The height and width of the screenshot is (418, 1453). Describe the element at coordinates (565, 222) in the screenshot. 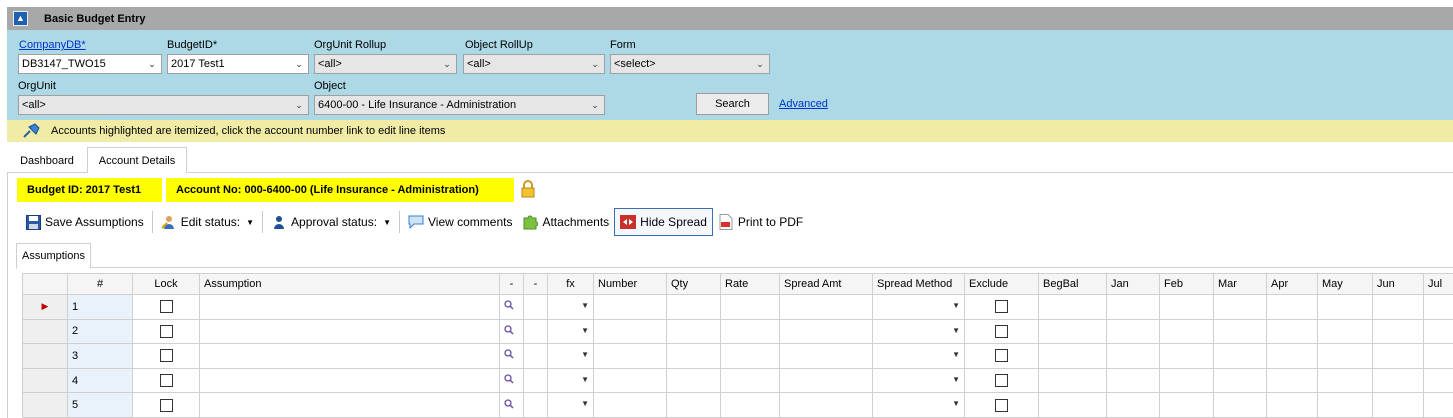

I see `attachments-button: Attachments` at that location.